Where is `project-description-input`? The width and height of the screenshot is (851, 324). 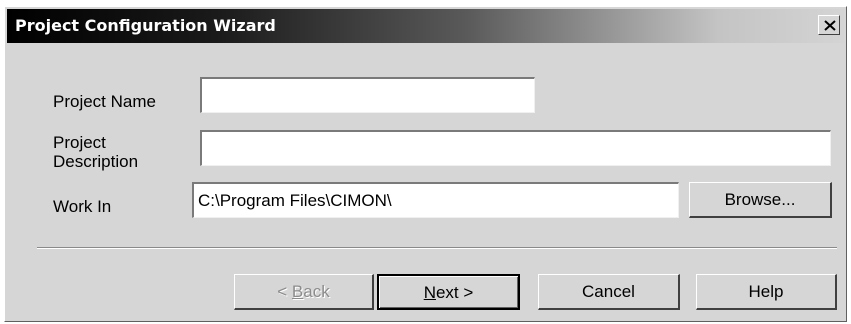 project-description-input is located at coordinates (515, 148).